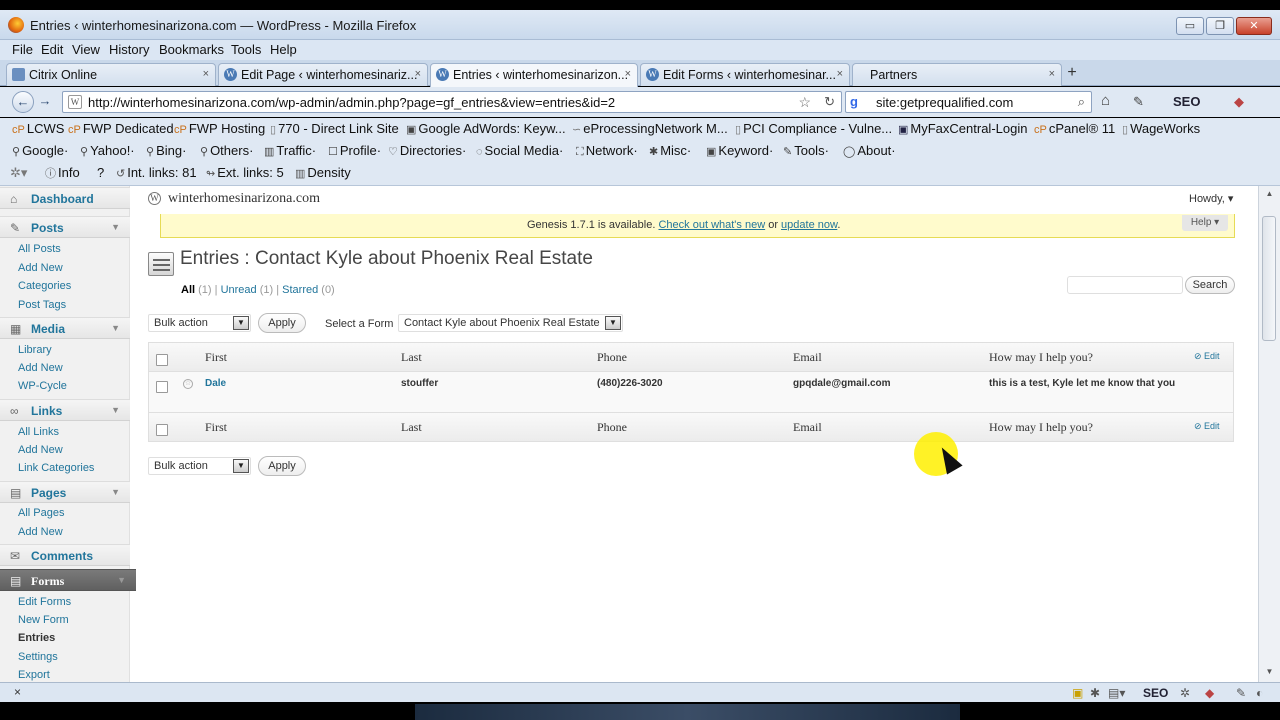  I want to click on scroll-down-icon: ▼, so click(1269, 672).